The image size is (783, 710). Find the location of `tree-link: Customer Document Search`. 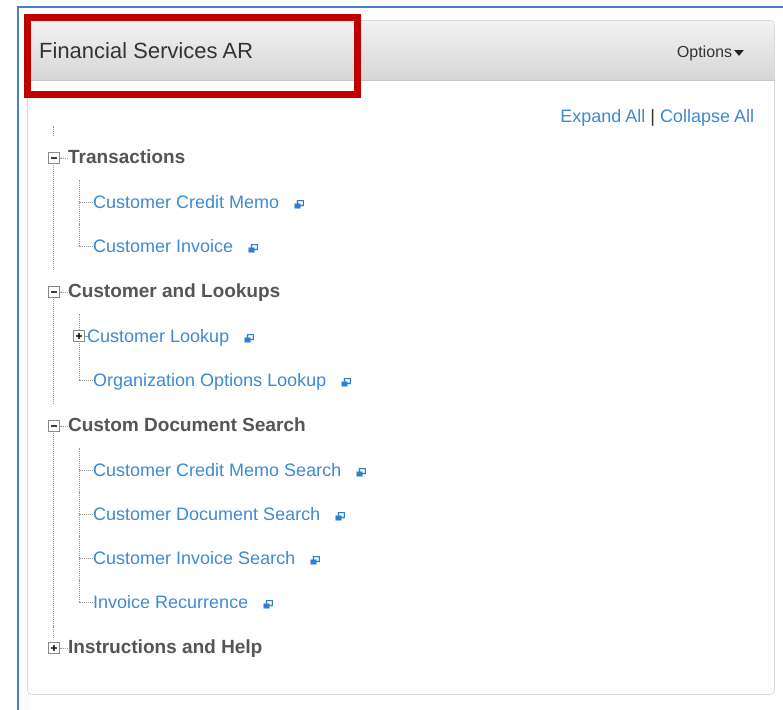

tree-link: Customer Document Search is located at coordinates (206, 514).